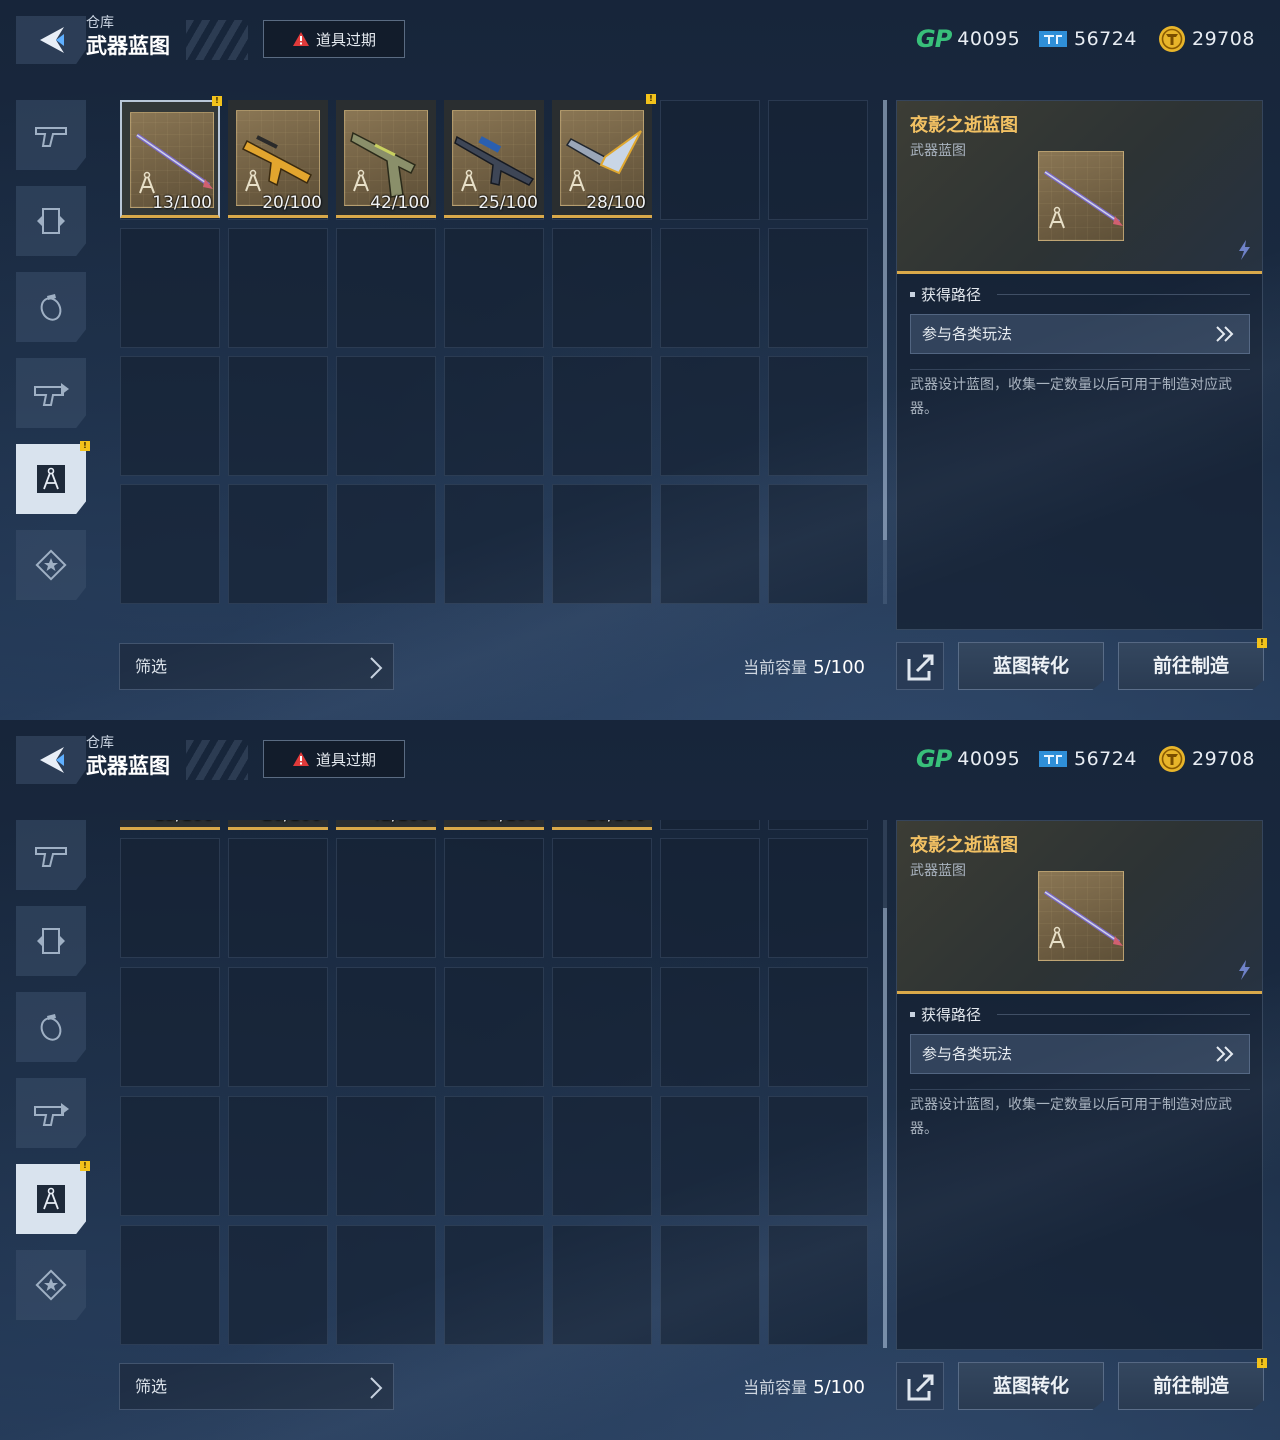 Image resolution: width=1280 pixels, height=1440 pixels. What do you see at coordinates (775, 667) in the screenshot?
I see `capacity-label: 当前容量` at bounding box center [775, 667].